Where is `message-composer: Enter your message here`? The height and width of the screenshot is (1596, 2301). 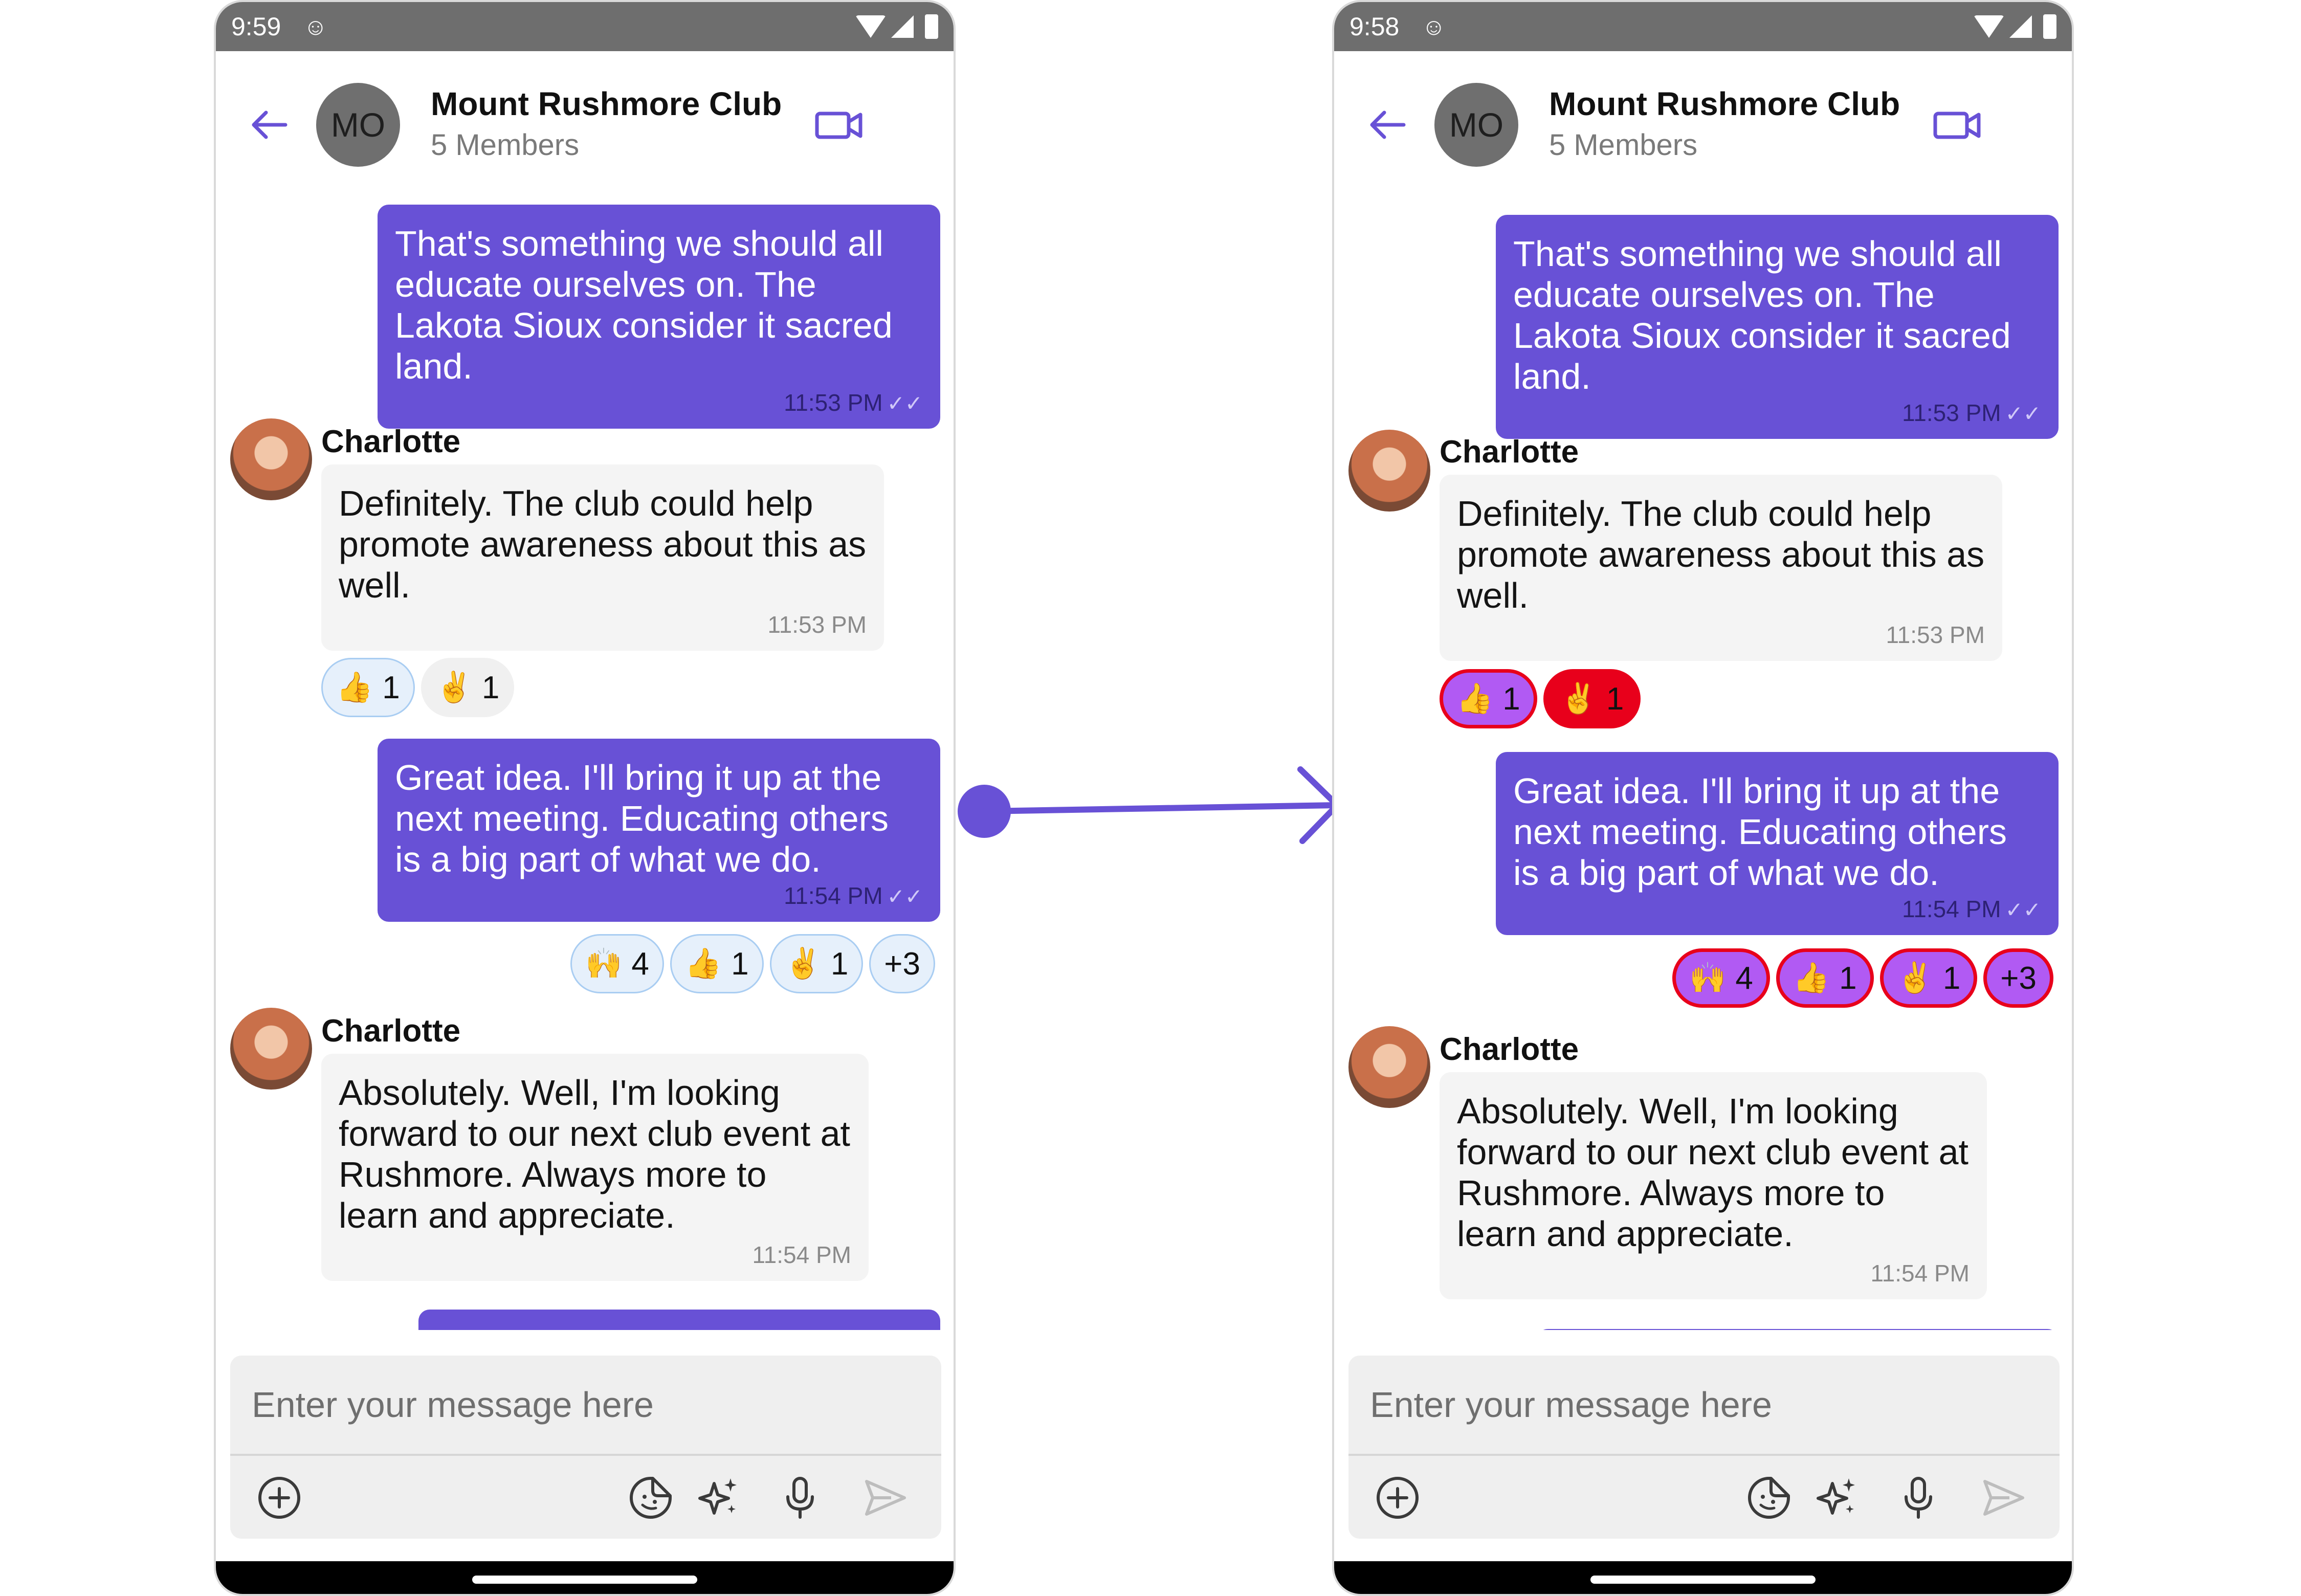
message-composer: Enter your message here is located at coordinates (1704, 1447).